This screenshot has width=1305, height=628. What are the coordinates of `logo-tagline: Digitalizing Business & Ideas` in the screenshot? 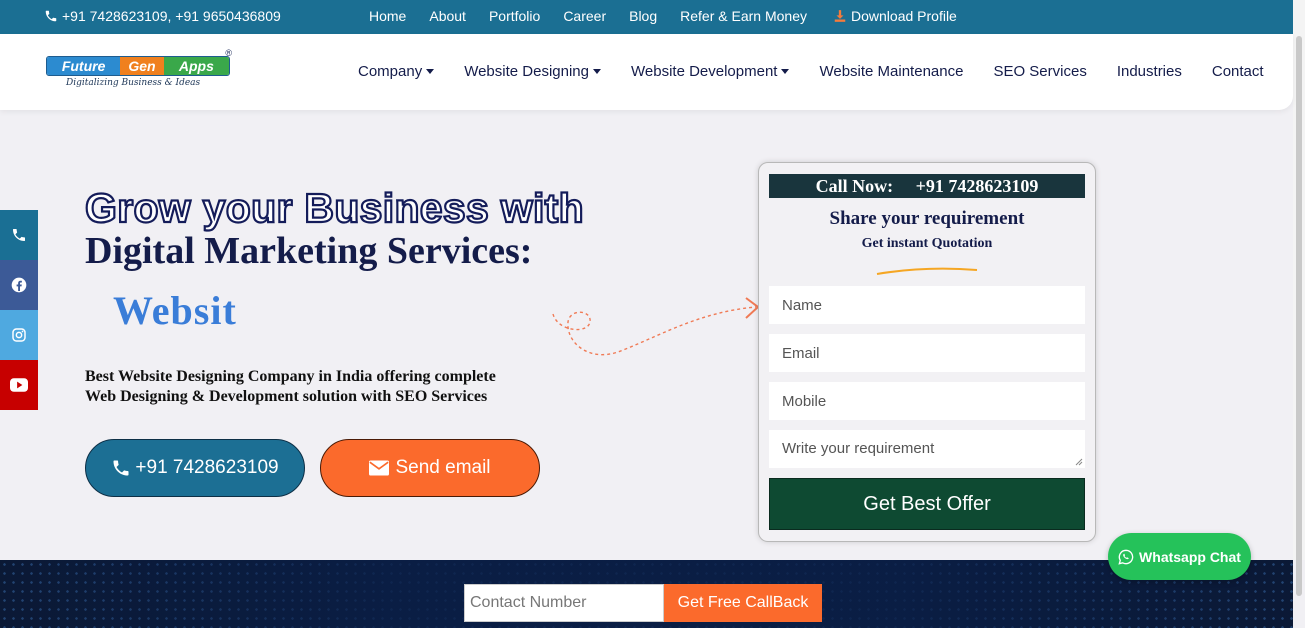 It's located at (133, 83).